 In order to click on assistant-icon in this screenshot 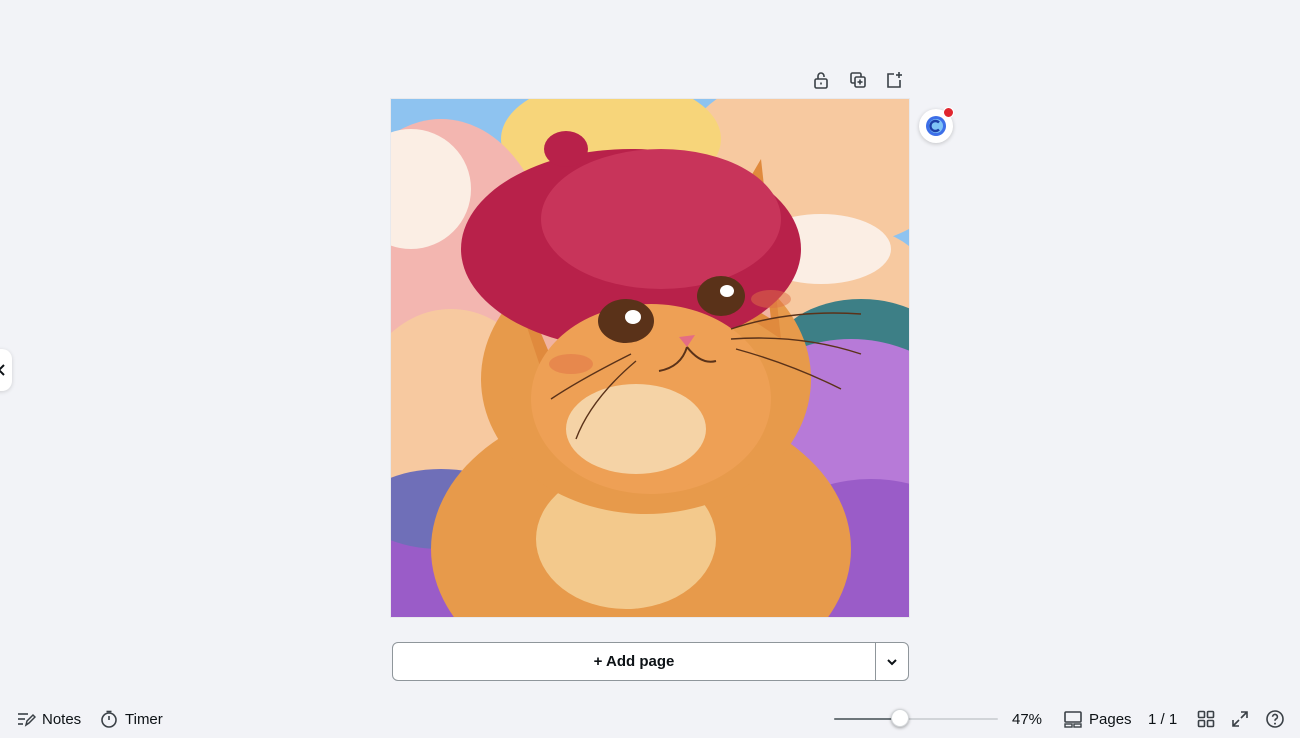, I will do `click(936, 126)`.